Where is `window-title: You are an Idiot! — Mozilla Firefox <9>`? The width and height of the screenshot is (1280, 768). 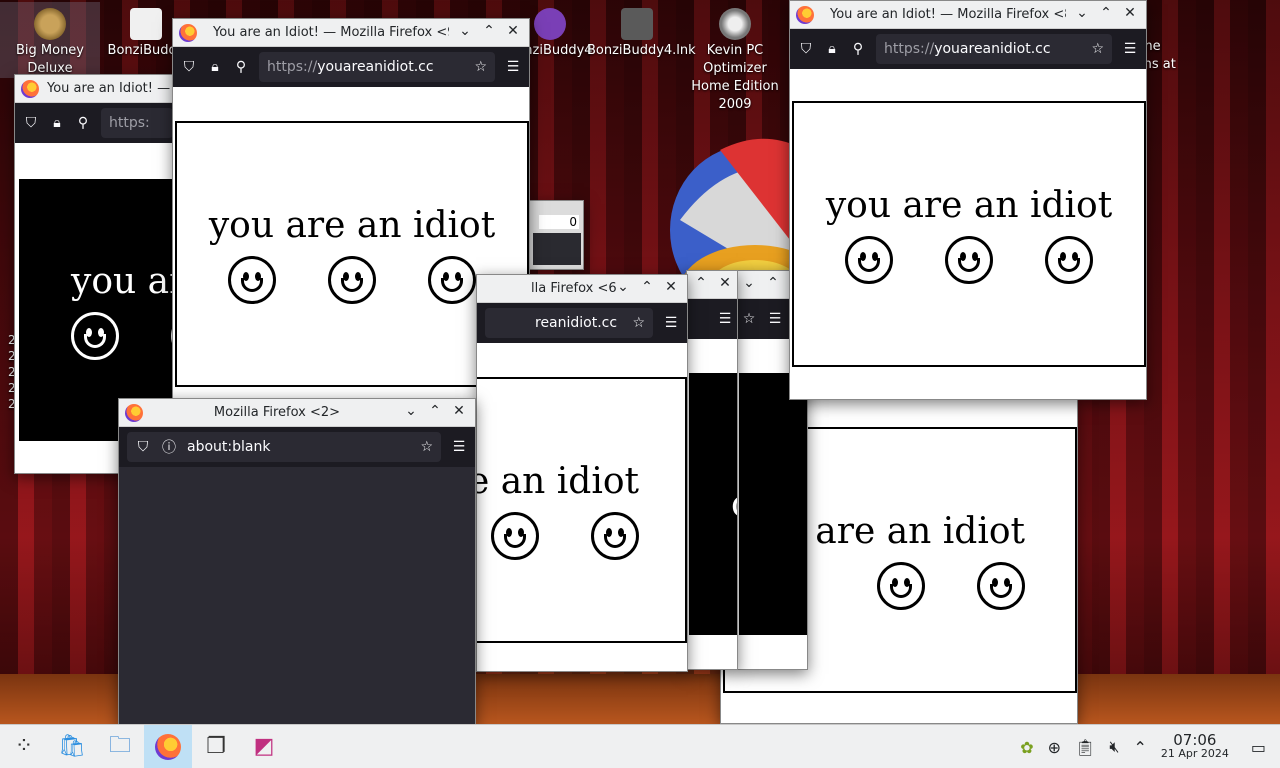
window-title: You are an Idiot! — Mozilla Firefox <9> is located at coordinates (331, 32).